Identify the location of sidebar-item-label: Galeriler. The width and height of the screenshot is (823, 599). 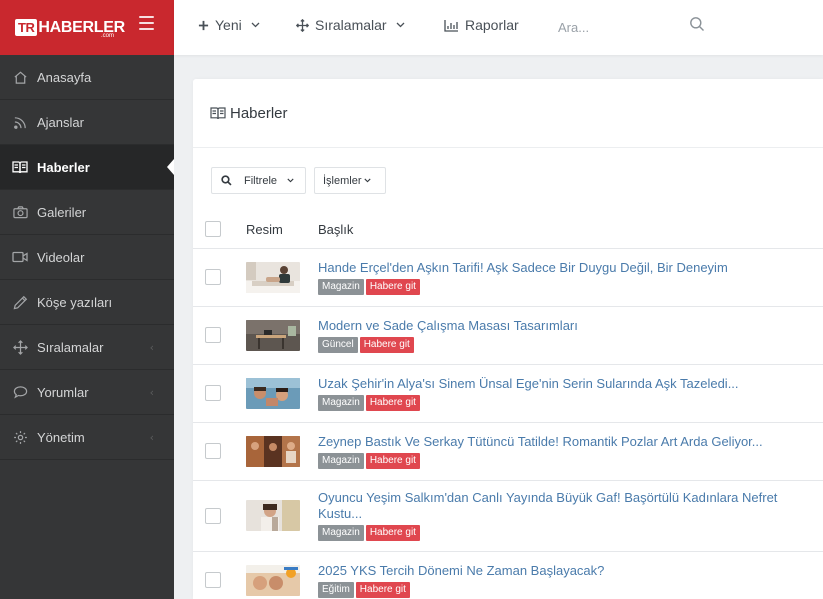
(62, 212).